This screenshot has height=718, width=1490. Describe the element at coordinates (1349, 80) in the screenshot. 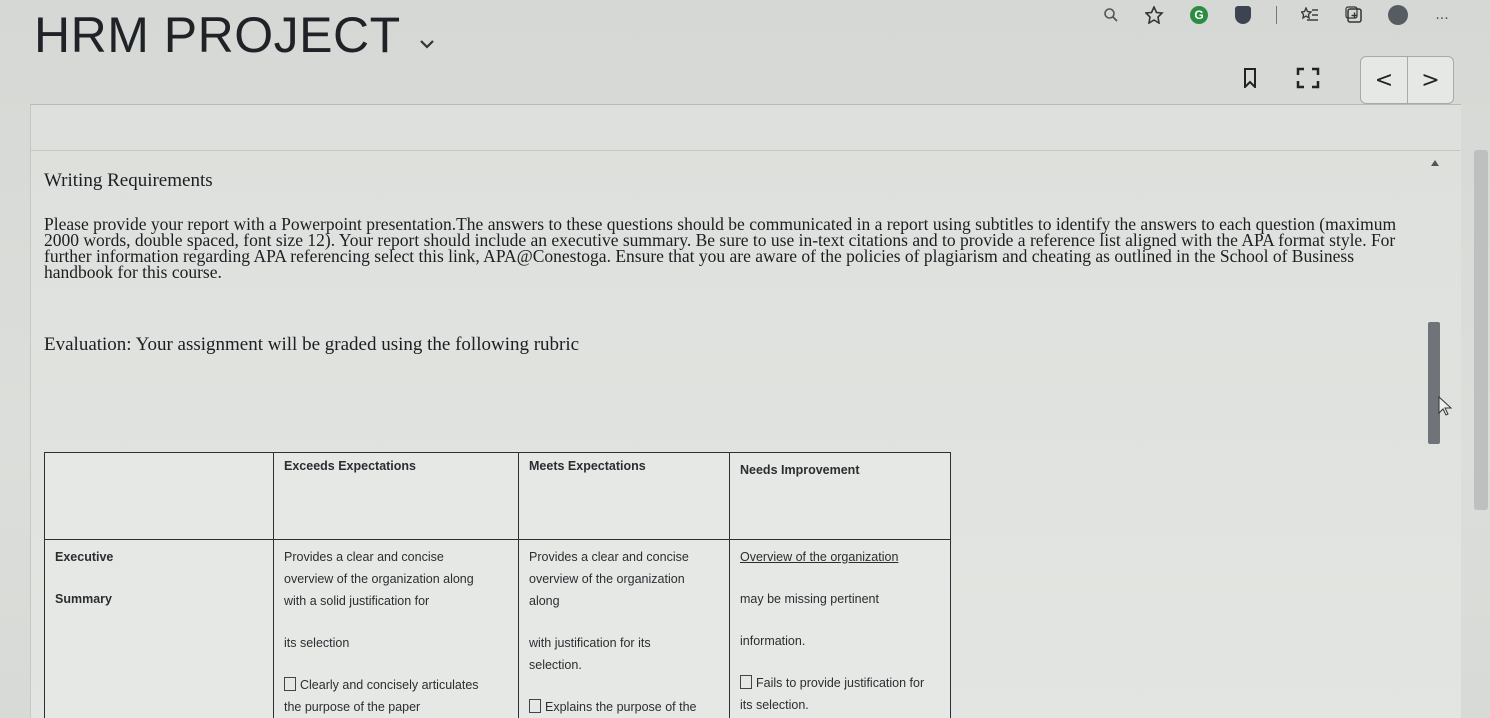

I see `top-controls: < >` at that location.